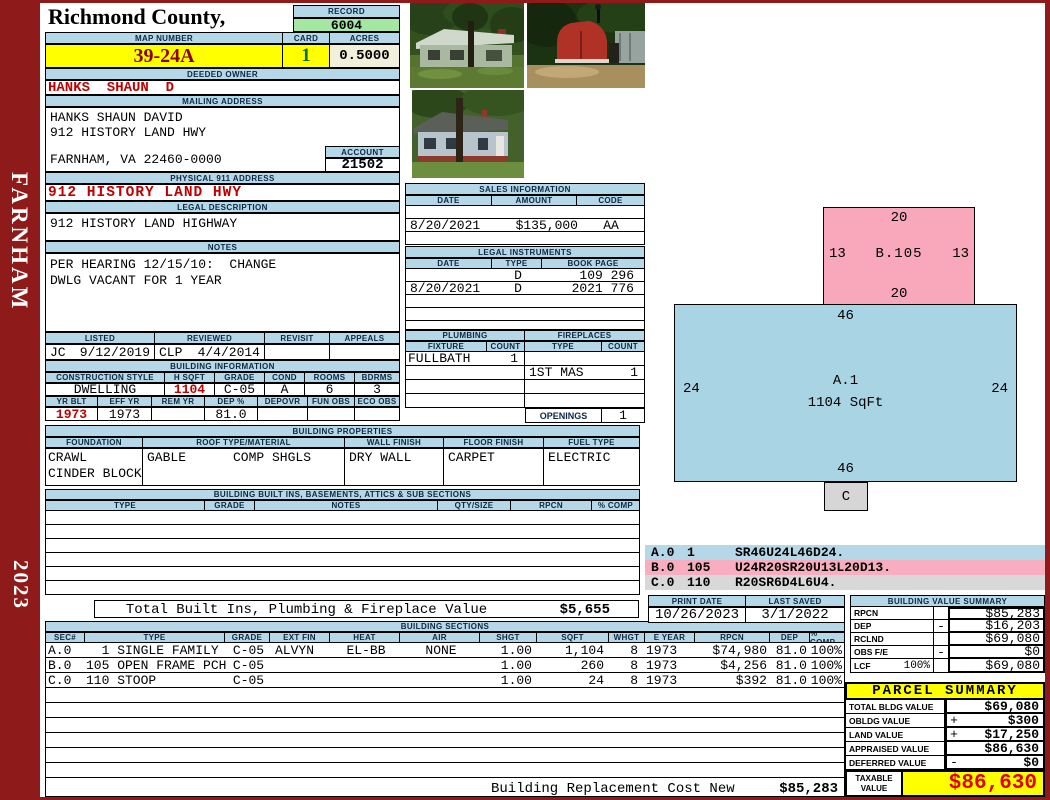 This screenshot has height=800, width=1050. What do you see at coordinates (916, 665) in the screenshot?
I see `bvs-pct: 100%` at bounding box center [916, 665].